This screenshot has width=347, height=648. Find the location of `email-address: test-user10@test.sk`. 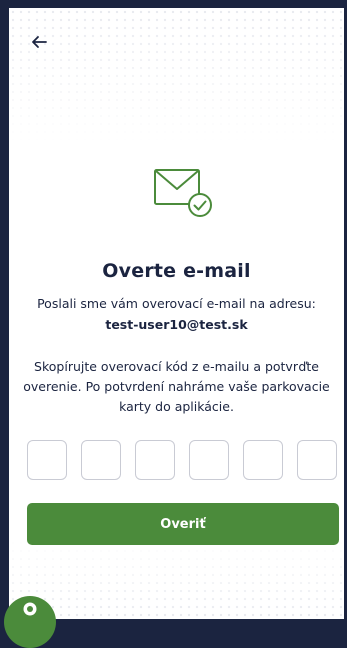

email-address: test-user10@test.sk is located at coordinates (176, 324).